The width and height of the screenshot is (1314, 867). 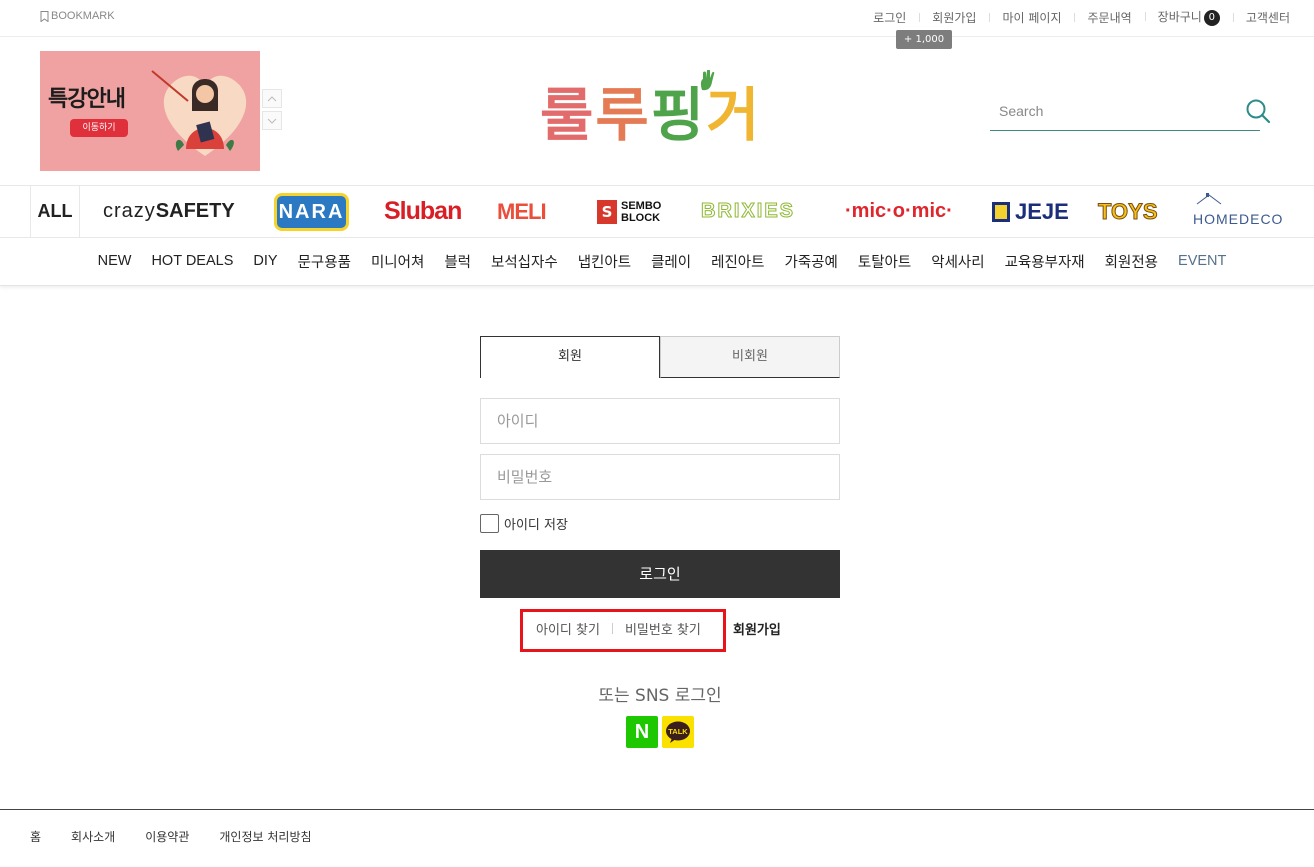 What do you see at coordinates (660, 696) in the screenshot?
I see `sns-login-title: 또는 SNS 로그인` at bounding box center [660, 696].